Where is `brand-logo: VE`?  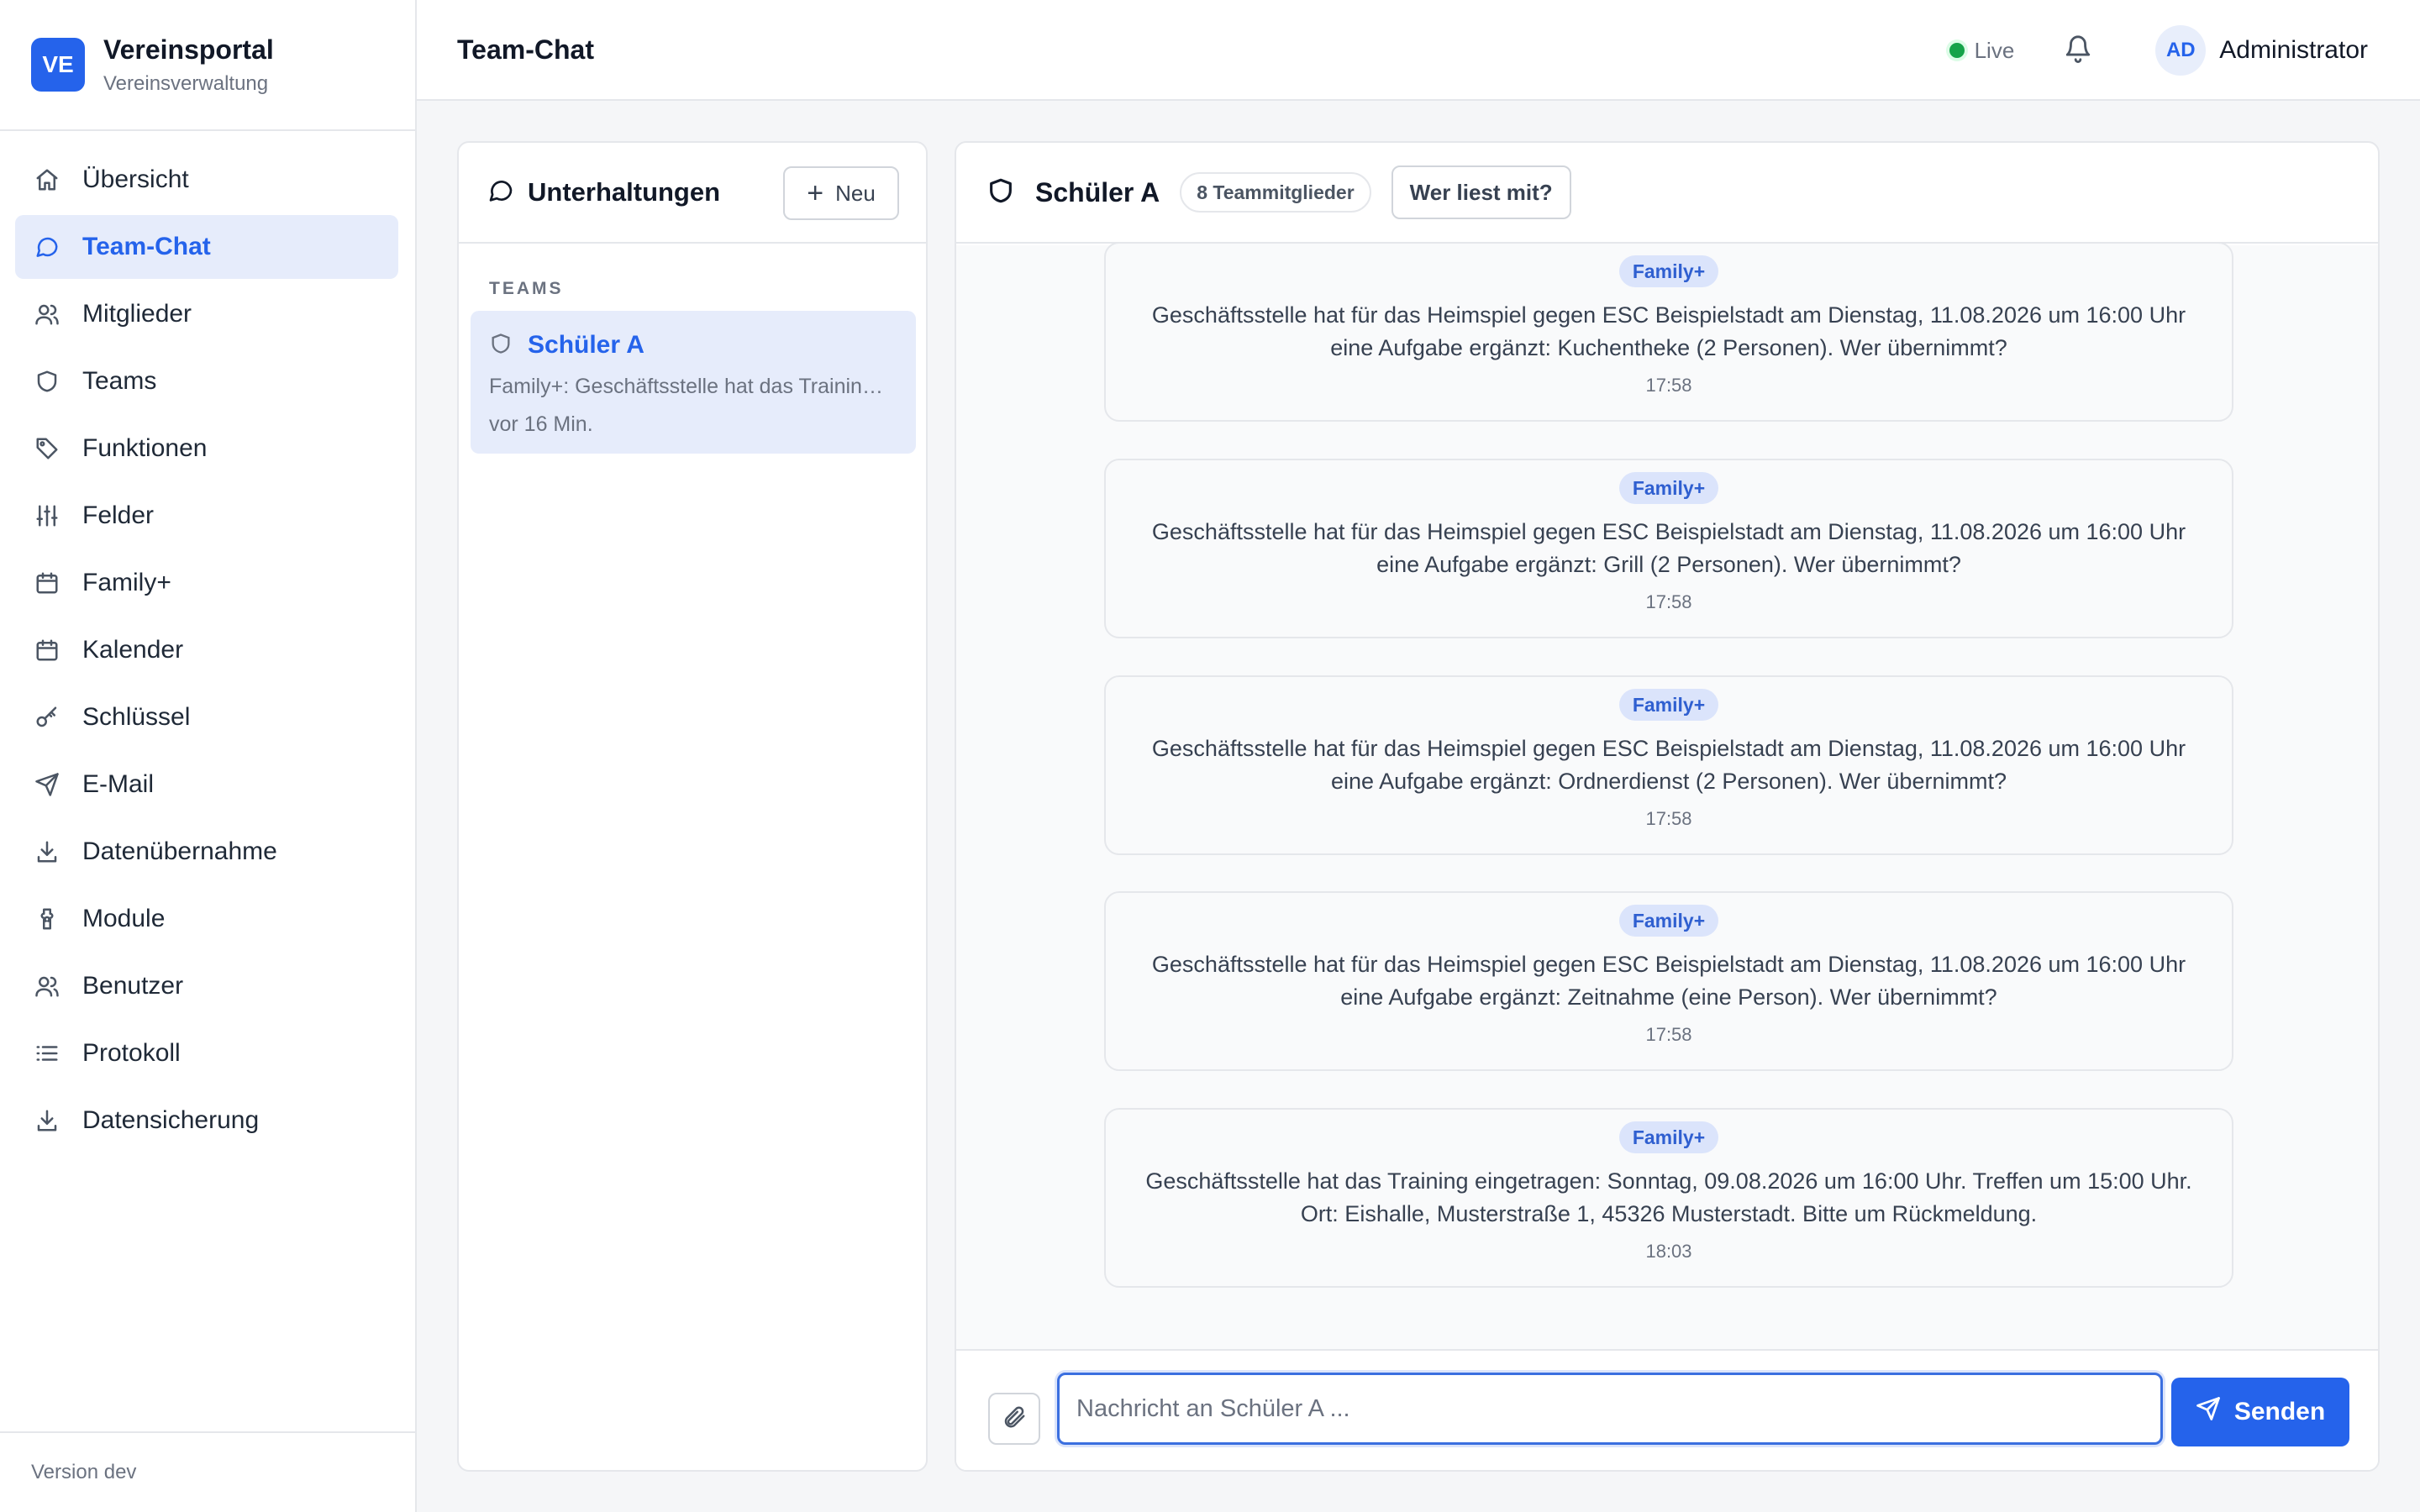 brand-logo: VE is located at coordinates (58, 65).